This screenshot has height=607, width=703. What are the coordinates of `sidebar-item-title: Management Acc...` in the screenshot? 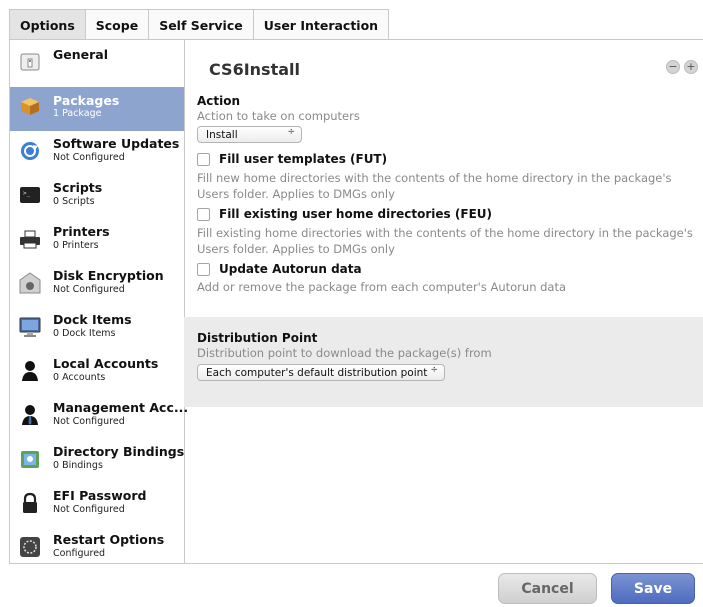 It's located at (121, 407).